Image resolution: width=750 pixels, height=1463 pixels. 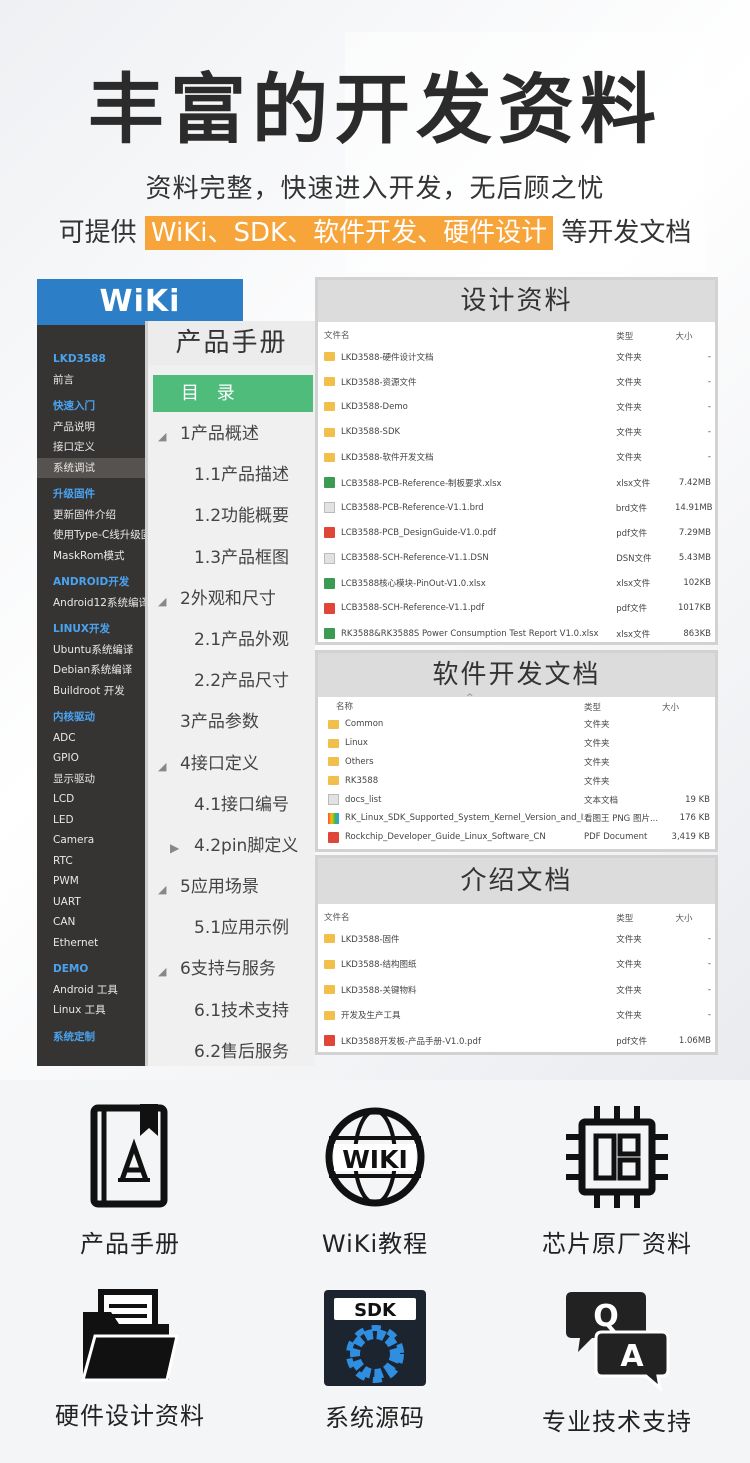 I want to click on manual-toc-item: 2.2产品尺寸, so click(x=233, y=688).